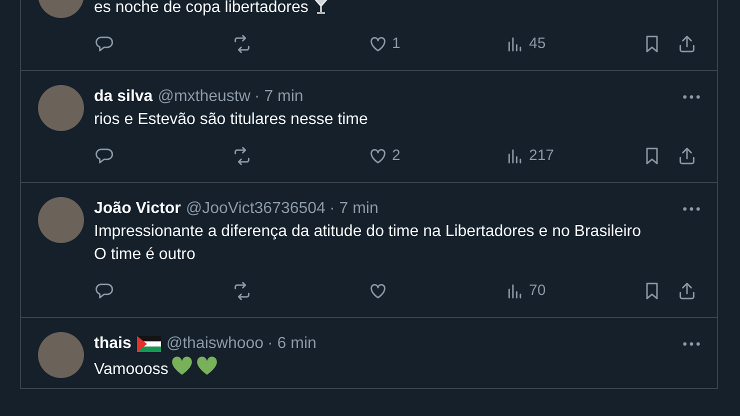  I want to click on user-name: da silva, so click(123, 96).